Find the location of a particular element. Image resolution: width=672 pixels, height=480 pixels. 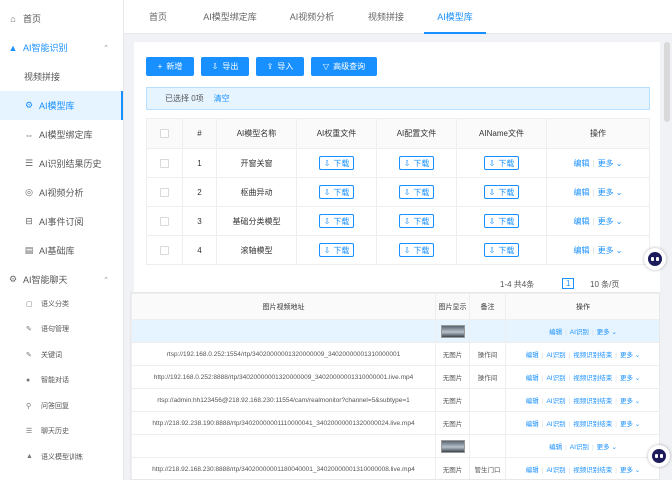

add-button: + 新增 is located at coordinates (170, 66).